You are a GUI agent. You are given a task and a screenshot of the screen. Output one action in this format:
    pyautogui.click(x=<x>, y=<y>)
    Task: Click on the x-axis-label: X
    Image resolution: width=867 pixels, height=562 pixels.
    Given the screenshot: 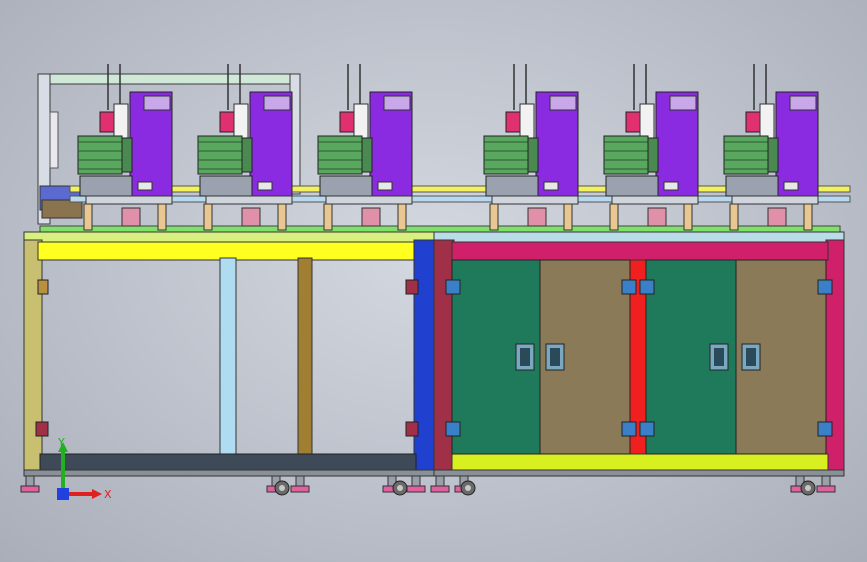 What is the action you would take?
    pyautogui.click(x=108, y=494)
    